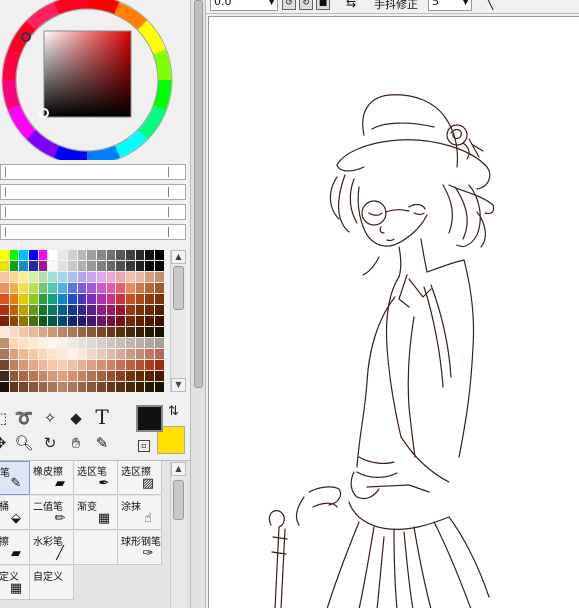  I want to click on move-icon: ✥, so click(6, 443).